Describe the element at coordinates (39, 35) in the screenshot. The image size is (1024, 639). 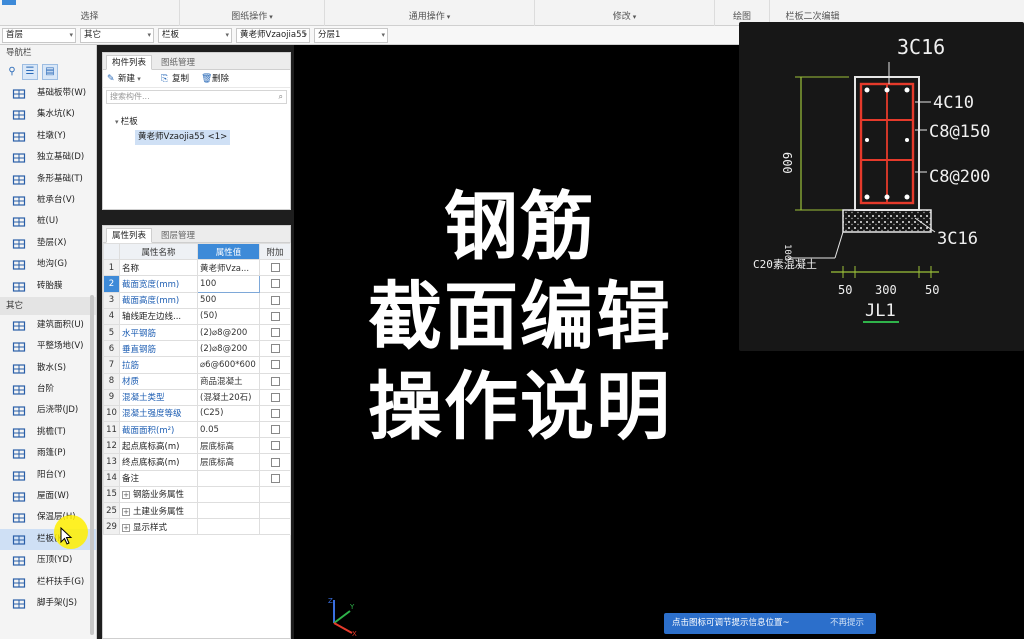
I see `floor-select: 首层 ▾` at that location.